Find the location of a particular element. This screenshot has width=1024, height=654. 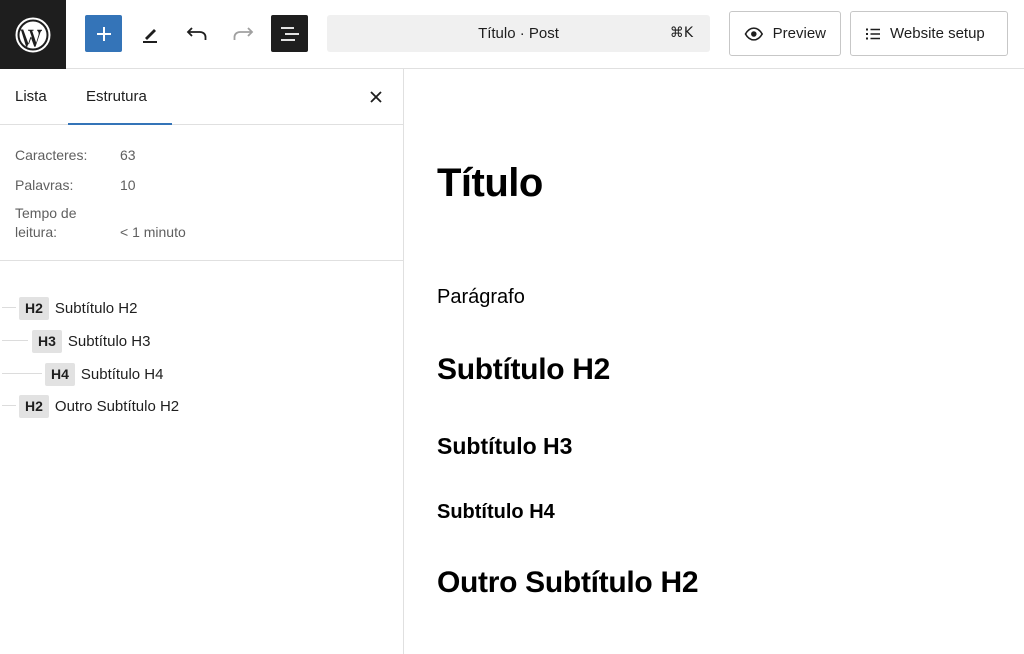

website-setup-button: Website setup is located at coordinates (929, 33).